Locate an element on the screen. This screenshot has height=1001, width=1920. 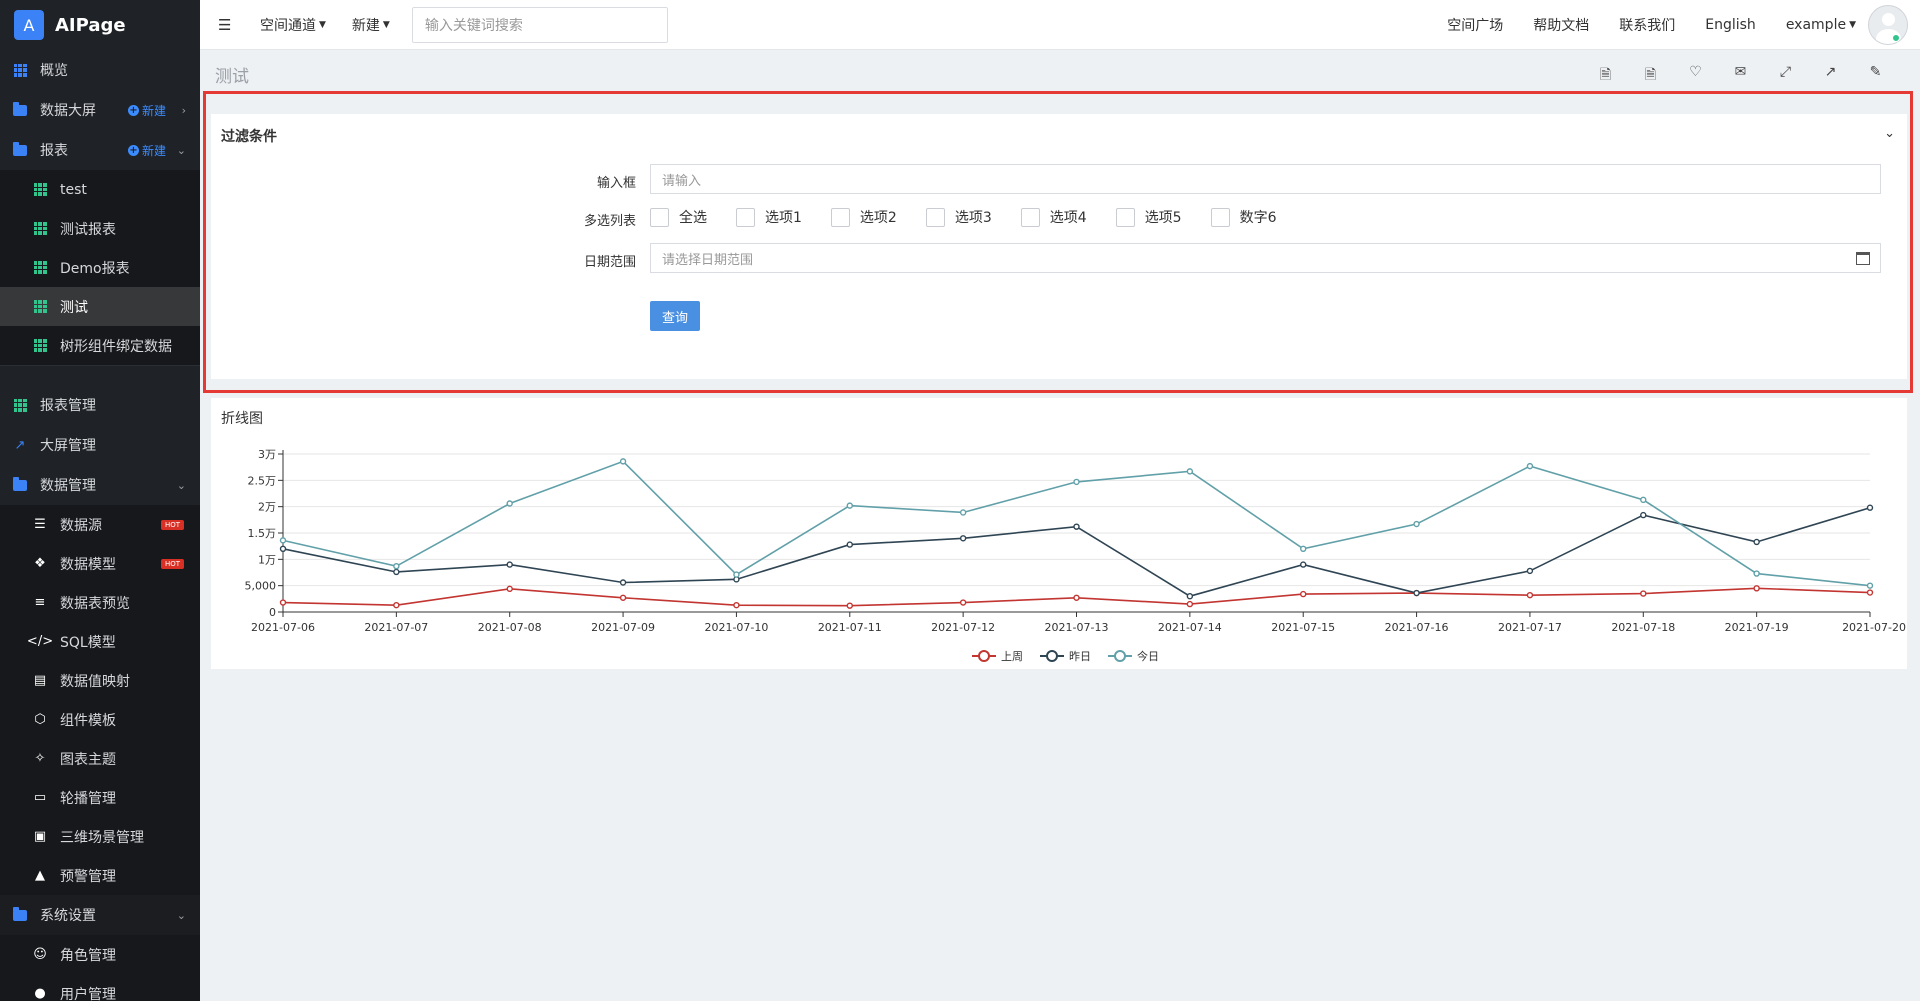
brand: A AIPage is located at coordinates (100, 25).